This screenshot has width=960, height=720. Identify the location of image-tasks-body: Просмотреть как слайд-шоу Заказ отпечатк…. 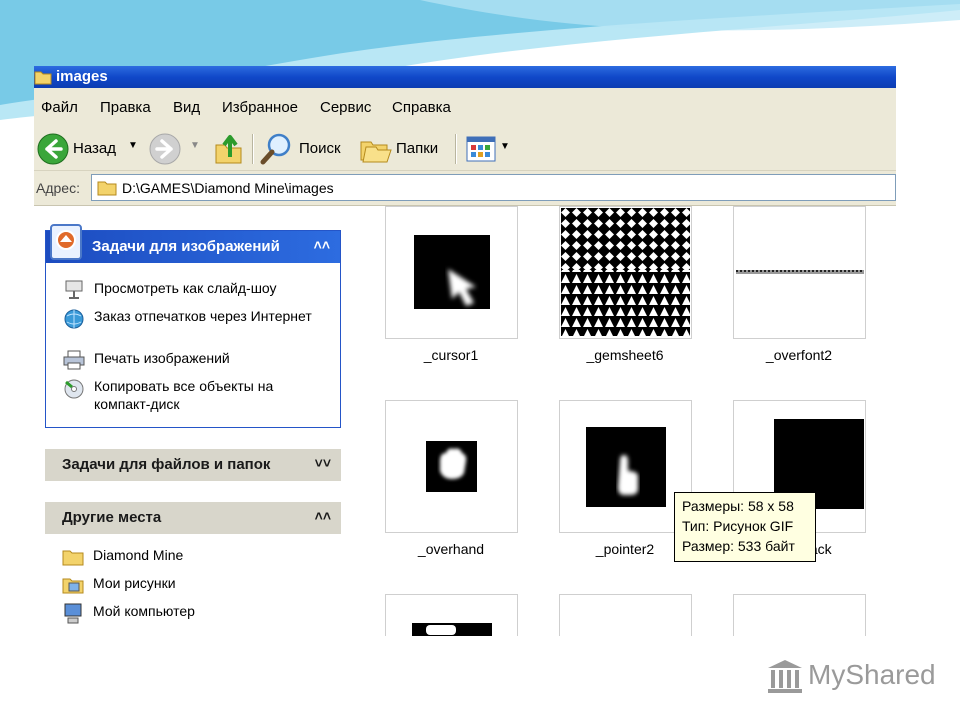
(193, 345).